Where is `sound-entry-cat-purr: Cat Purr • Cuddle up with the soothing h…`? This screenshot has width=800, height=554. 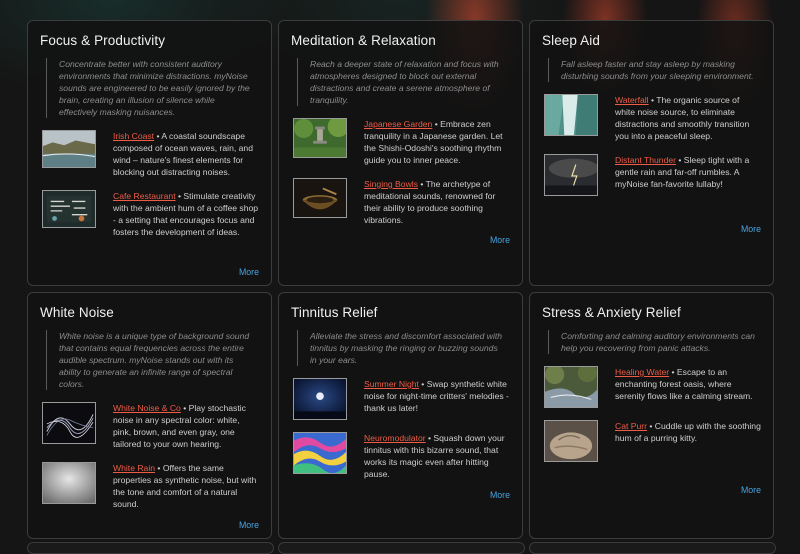
sound-entry-cat-purr: Cat Purr • Cuddle up with the soothing h… is located at coordinates (651, 441).